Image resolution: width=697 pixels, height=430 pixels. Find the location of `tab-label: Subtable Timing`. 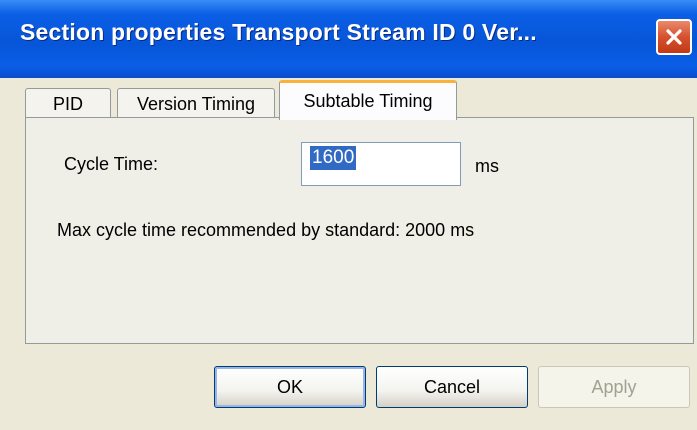

tab-label: Subtable Timing is located at coordinates (368, 101).